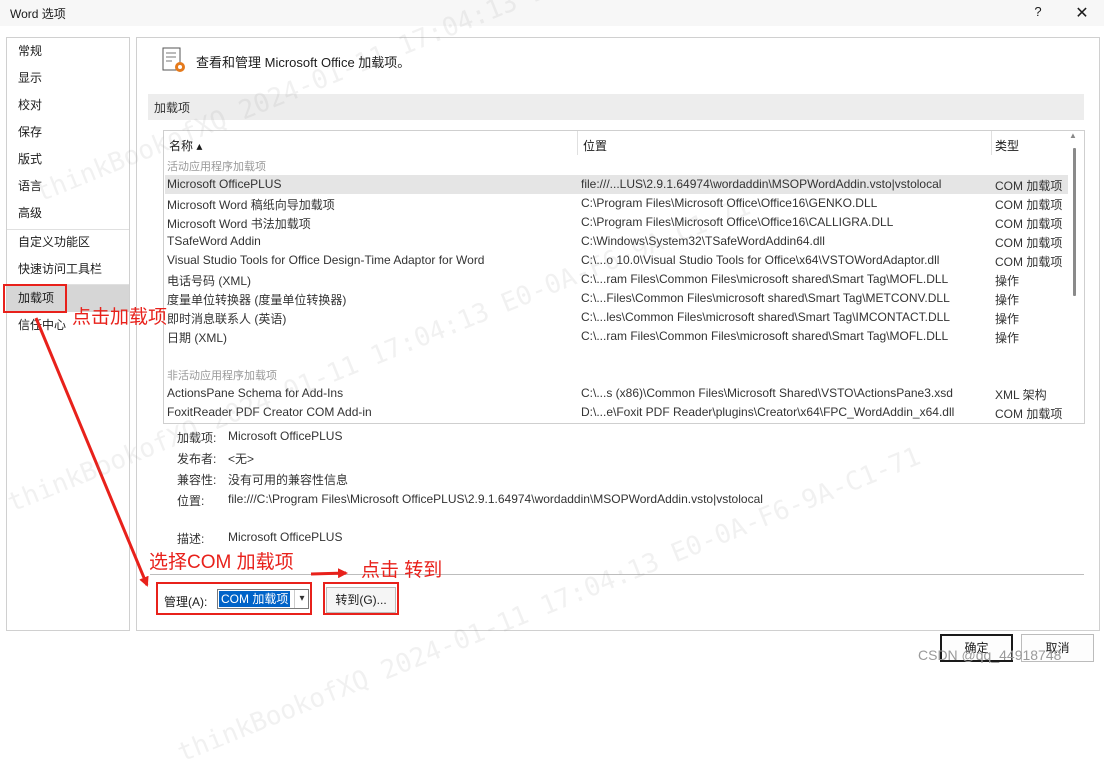 The height and width of the screenshot is (768, 1104). What do you see at coordinates (990, 655) in the screenshot?
I see `csdn-credit: CSDN @qq_44918748` at bounding box center [990, 655].